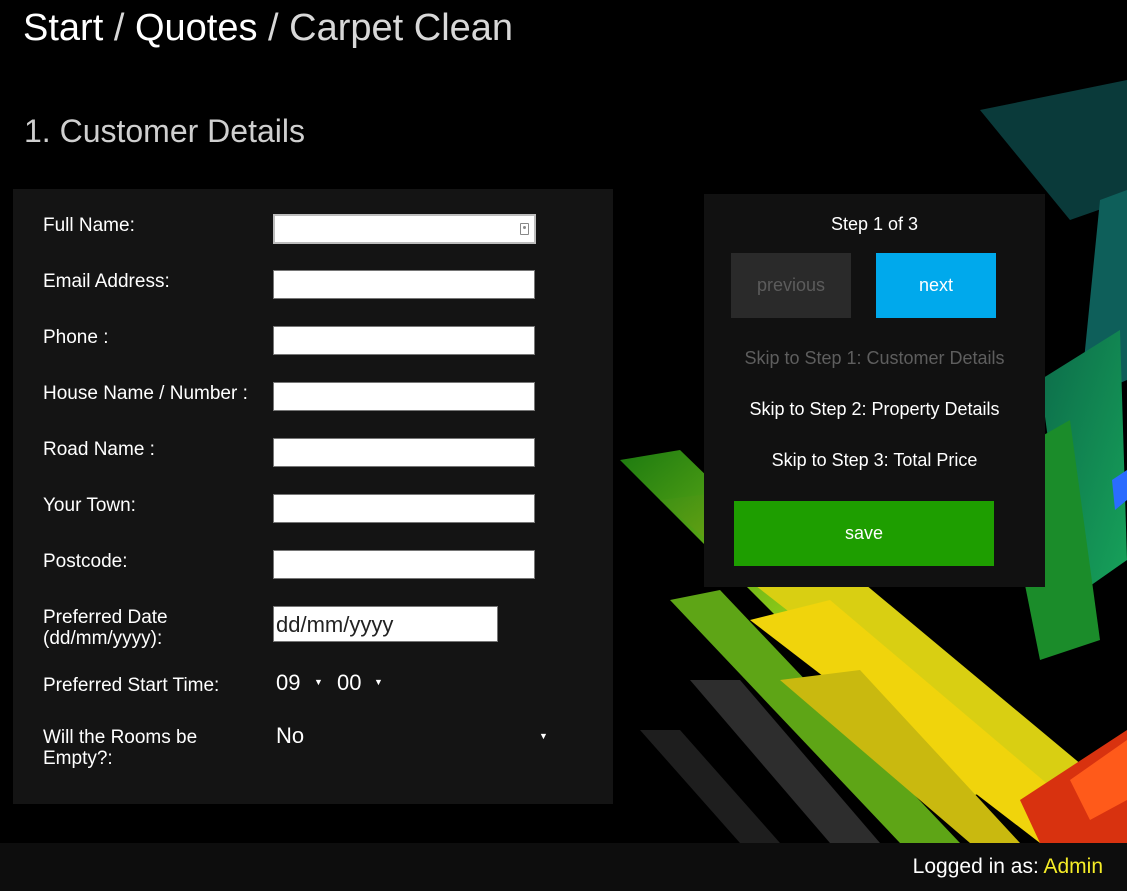 The image size is (1127, 891). I want to click on start-hour-value: 09, so click(288, 682).